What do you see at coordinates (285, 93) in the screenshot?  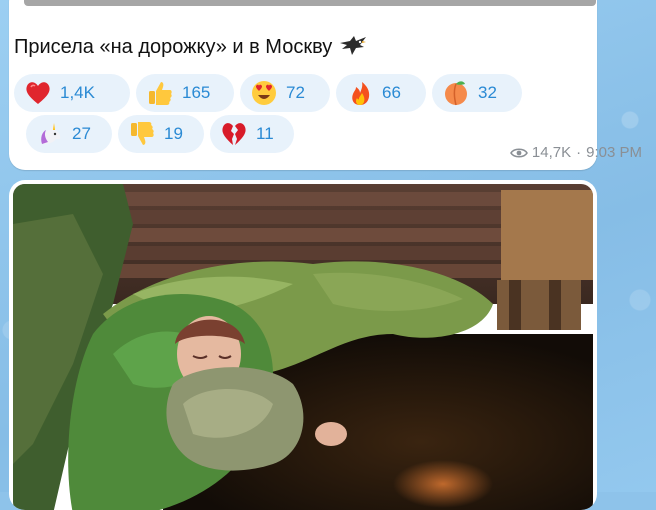 I see `reaction-heart-eyes: 72` at bounding box center [285, 93].